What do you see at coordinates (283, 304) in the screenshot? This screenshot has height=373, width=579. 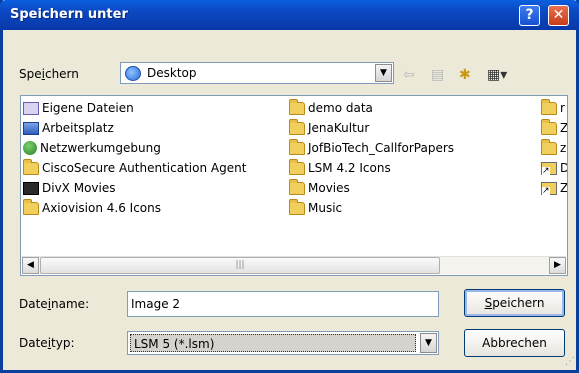 I see `filename-input: Image 2` at bounding box center [283, 304].